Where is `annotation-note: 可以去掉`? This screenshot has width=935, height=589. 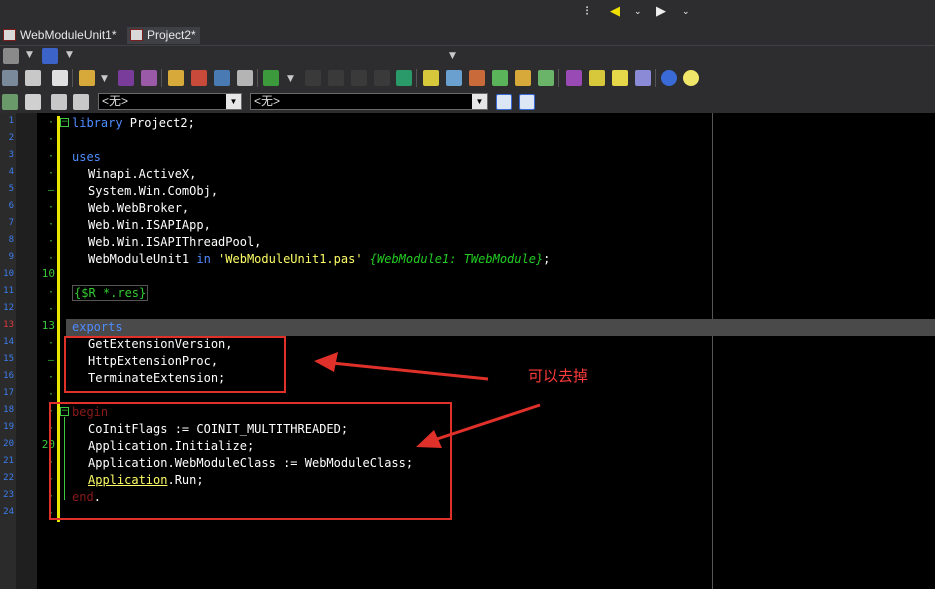 annotation-note: 可以去掉 is located at coordinates (558, 376).